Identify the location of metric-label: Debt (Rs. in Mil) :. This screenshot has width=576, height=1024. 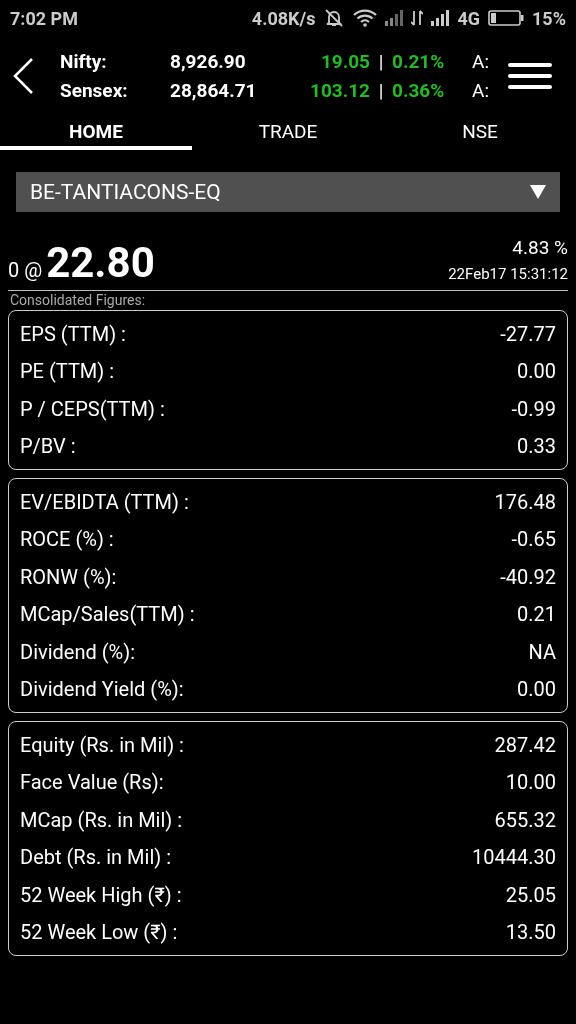
(95, 857).